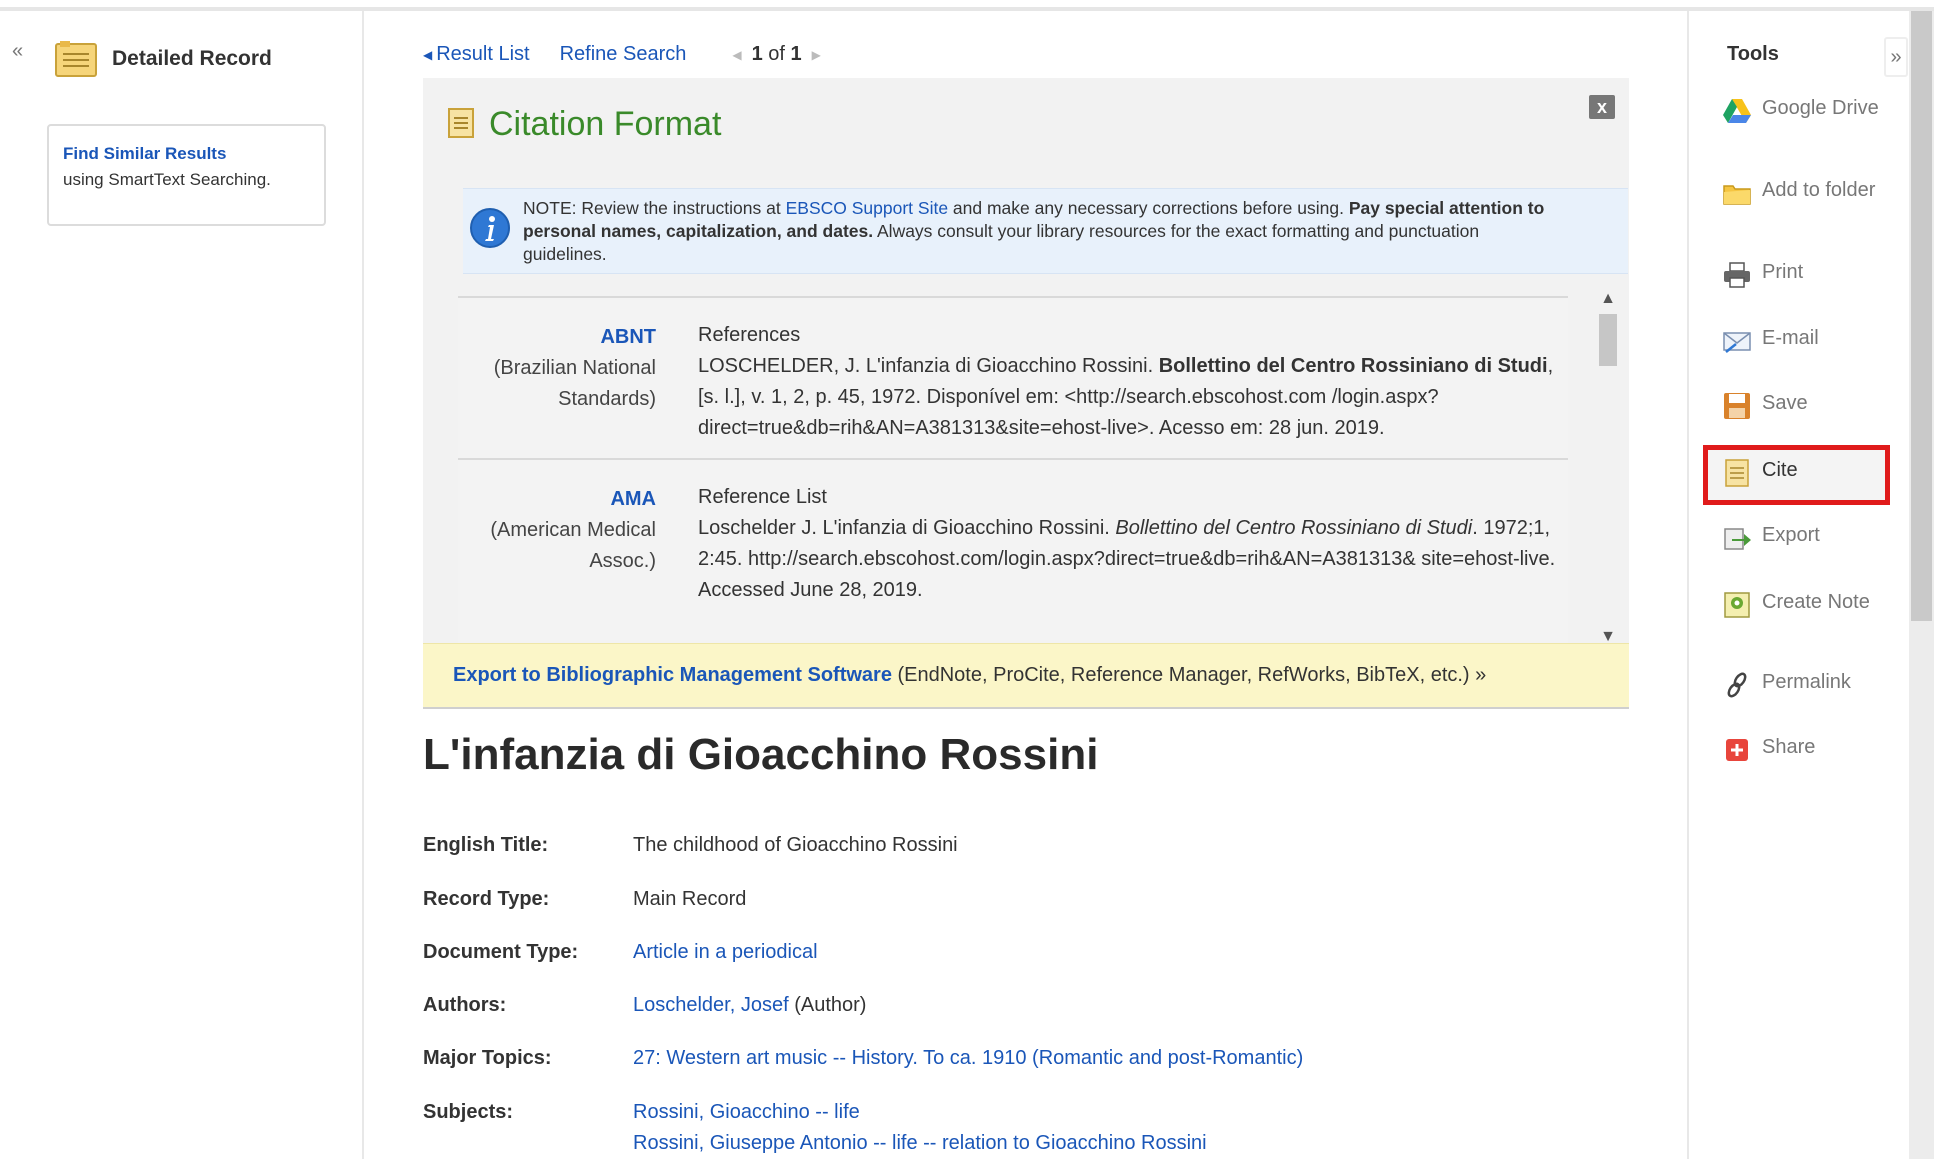 This screenshot has height=1159, width=1934. What do you see at coordinates (1807, 111) in the screenshot?
I see `tool-google-drive: Google Drive` at bounding box center [1807, 111].